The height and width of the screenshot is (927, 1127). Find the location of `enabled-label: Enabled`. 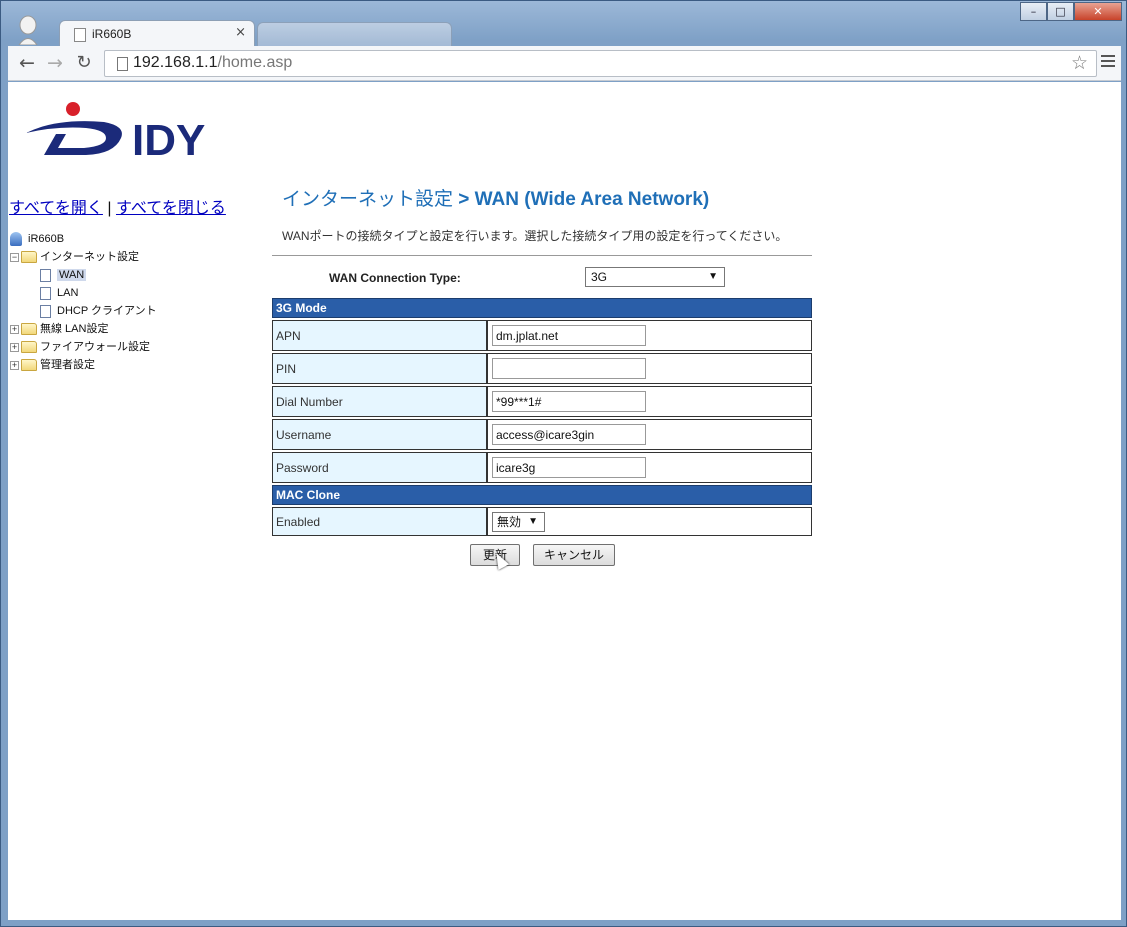

enabled-label: Enabled is located at coordinates (379, 521).